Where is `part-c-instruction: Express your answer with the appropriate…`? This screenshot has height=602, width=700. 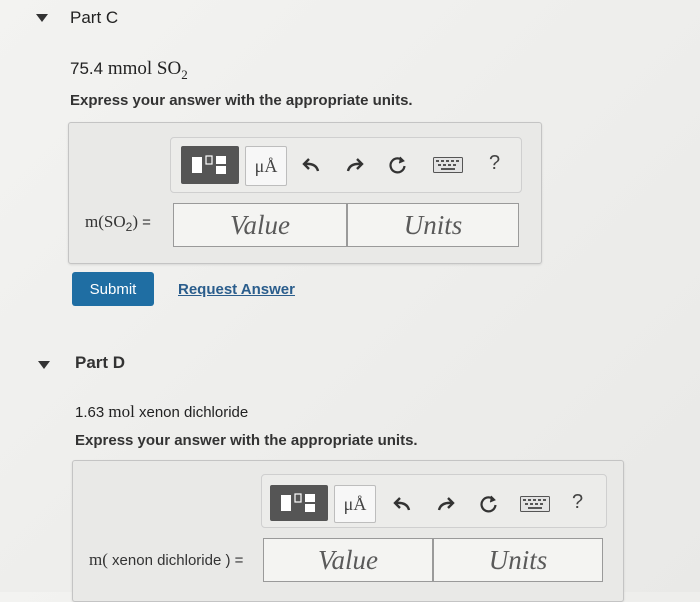 part-c-instruction: Express your answer with the appropriate… is located at coordinates (241, 100).